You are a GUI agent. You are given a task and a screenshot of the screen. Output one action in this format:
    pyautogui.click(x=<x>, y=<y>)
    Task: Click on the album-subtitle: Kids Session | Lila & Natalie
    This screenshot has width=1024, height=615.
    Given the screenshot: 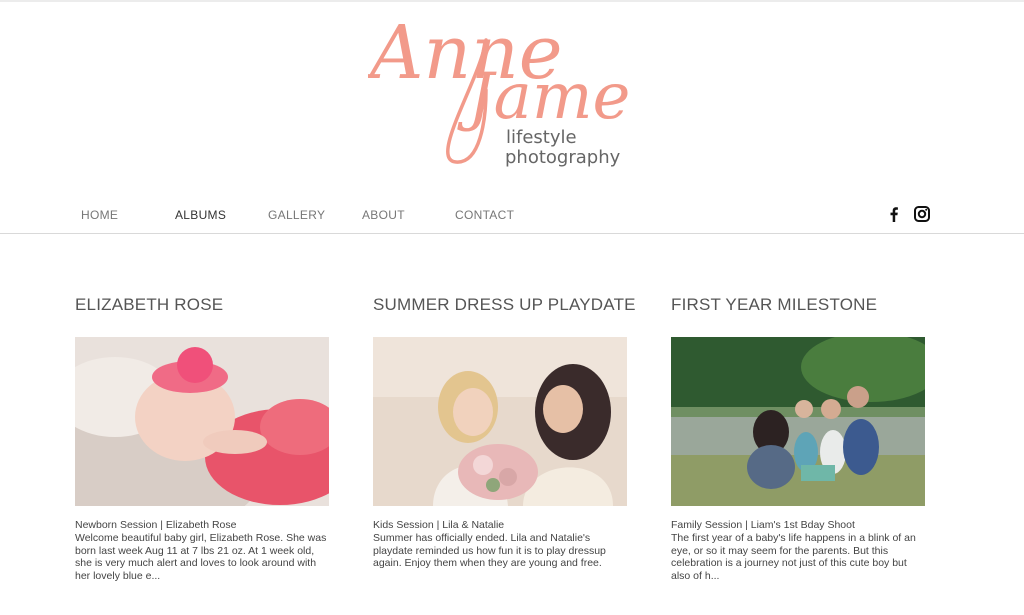 What is the action you would take?
    pyautogui.click(x=439, y=525)
    